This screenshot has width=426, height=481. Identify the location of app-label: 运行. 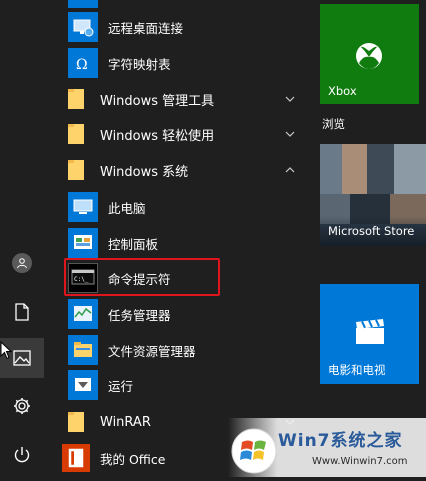
(121, 386).